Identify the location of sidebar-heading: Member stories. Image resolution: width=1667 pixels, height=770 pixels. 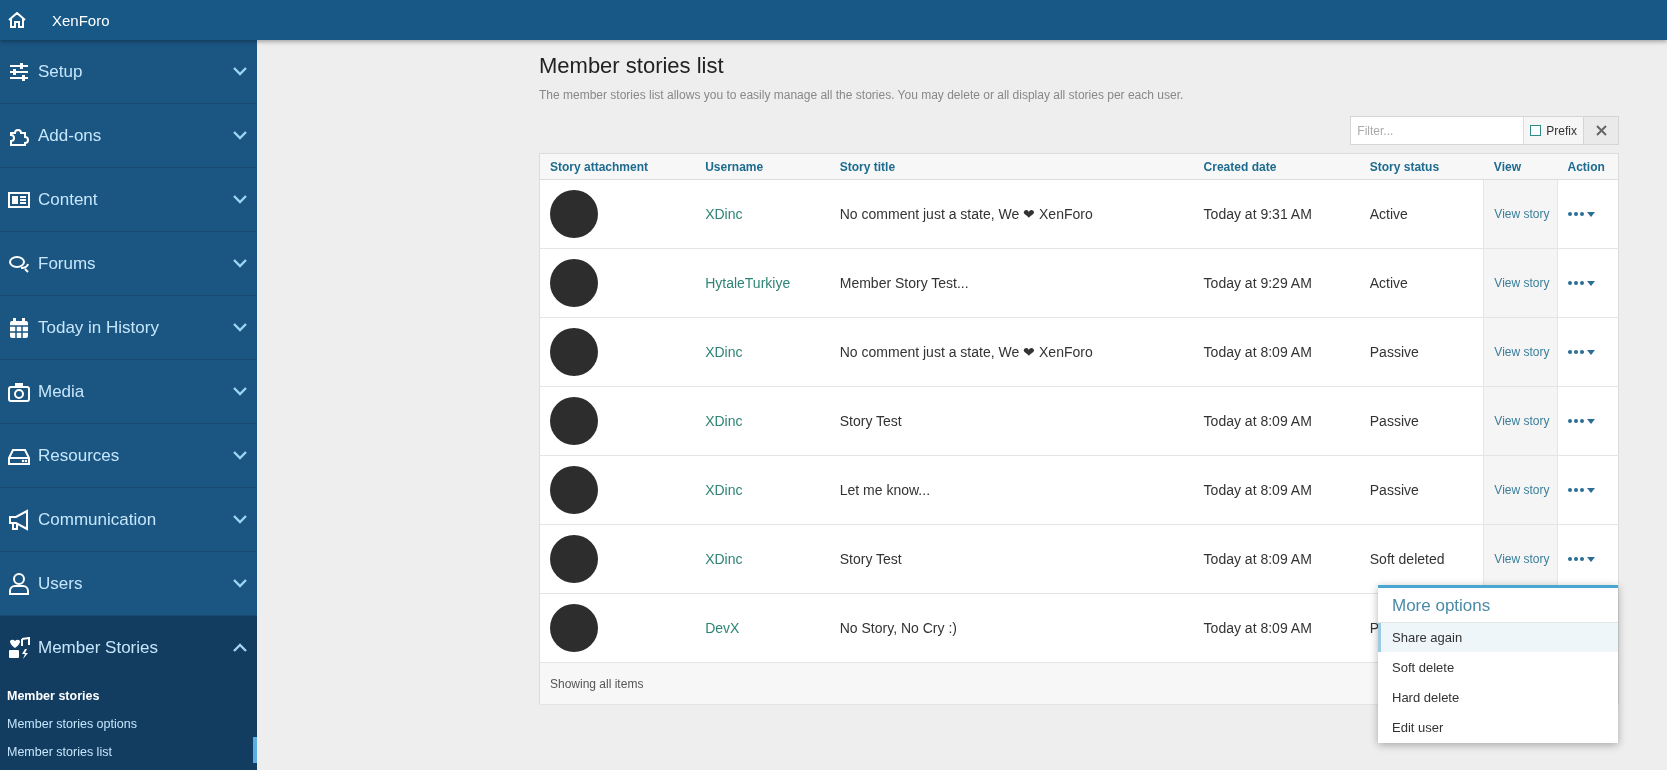
(53, 696).